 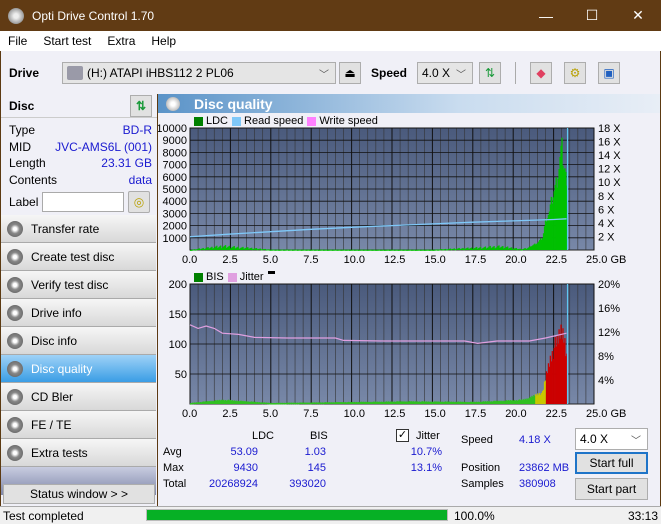 What do you see at coordinates (515, 72) in the screenshot?
I see `toolbar-divider` at bounding box center [515, 72].